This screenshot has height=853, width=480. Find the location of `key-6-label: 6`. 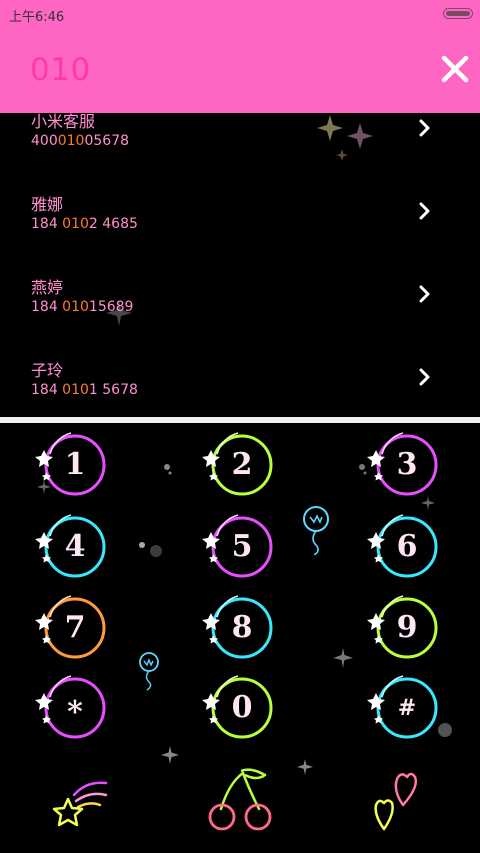

key-6-label: 6 is located at coordinates (407, 546).